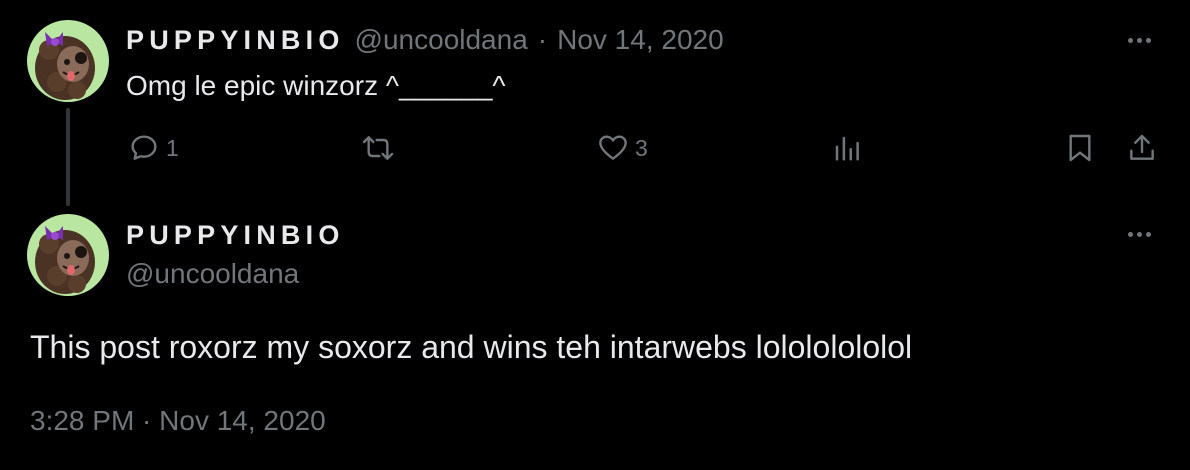  Describe the element at coordinates (613, 147) in the screenshot. I see `heart-icon` at that location.